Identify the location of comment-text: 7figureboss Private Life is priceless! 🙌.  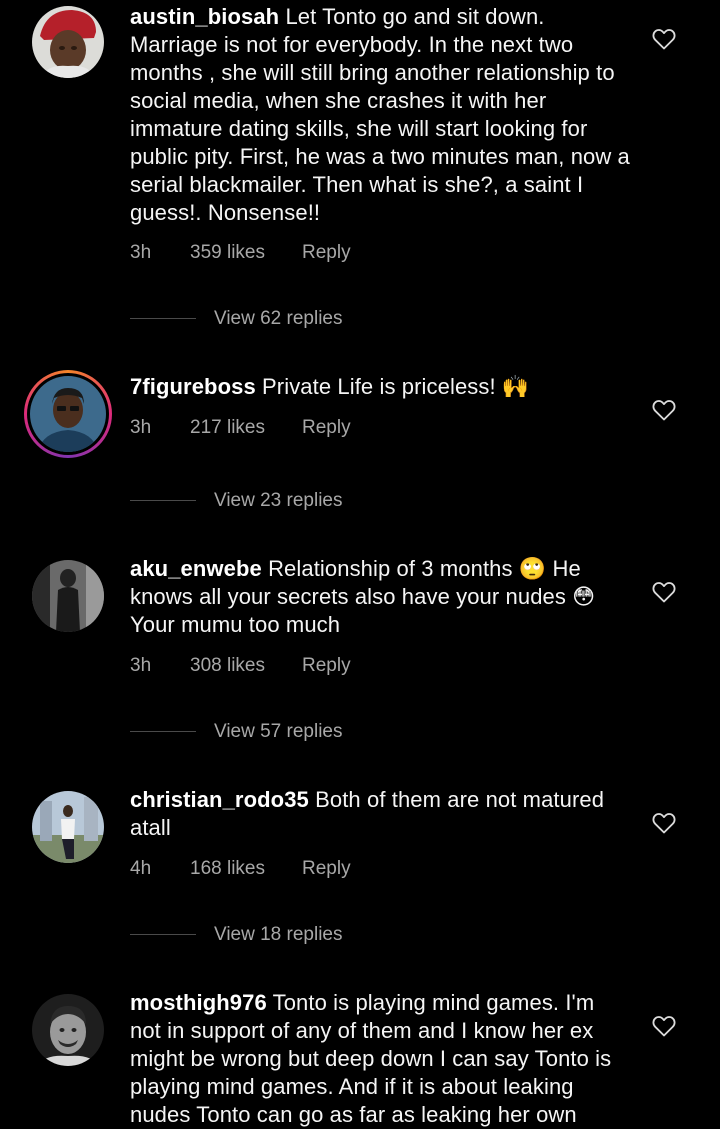
(380, 387).